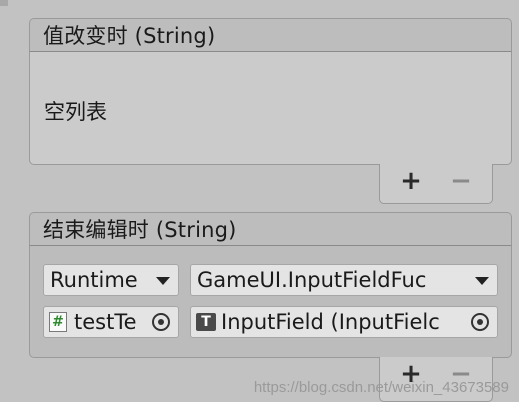 The width and height of the screenshot is (519, 402). I want to click on window-edge, so click(4, 3).